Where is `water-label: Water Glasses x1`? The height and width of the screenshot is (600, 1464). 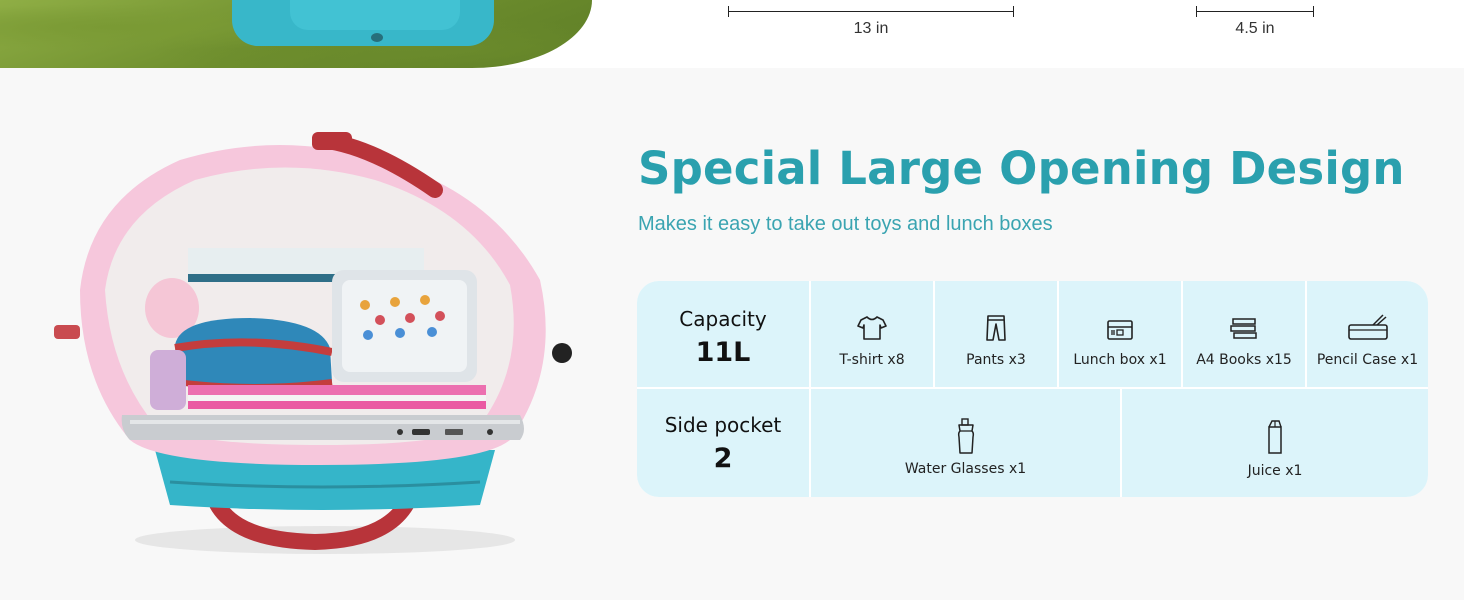
water-label: Water Glasses x1 is located at coordinates (965, 469).